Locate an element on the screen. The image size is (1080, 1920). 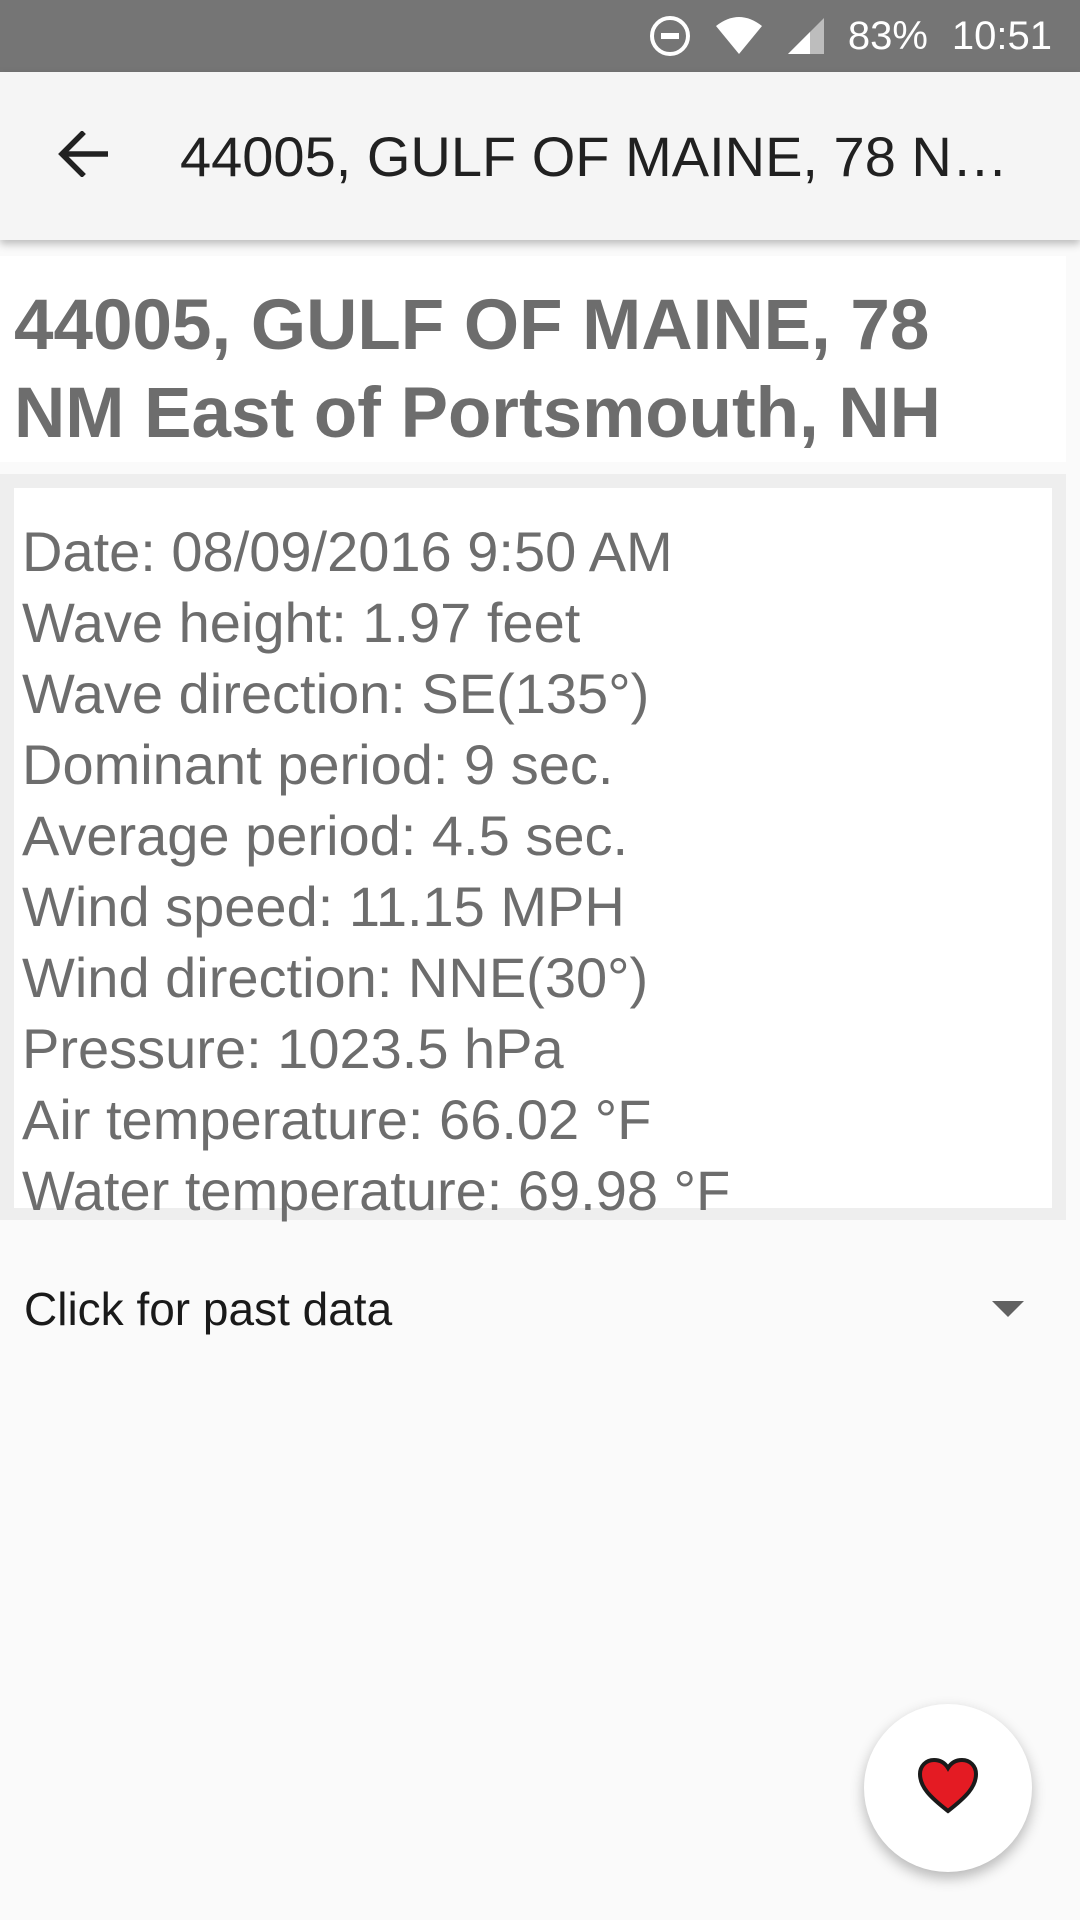
reading-wave-direction: Wave direction: SE(135°) is located at coordinates (336, 693).